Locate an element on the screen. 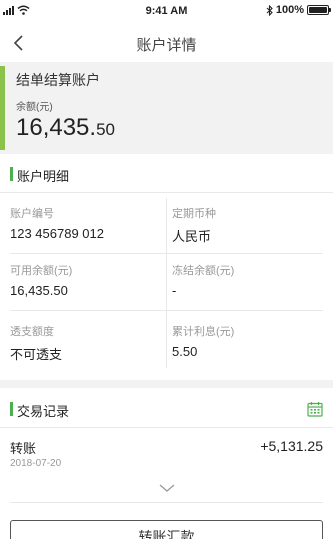 Image resolution: width=333 pixels, height=539 pixels. nav-bar: 账户详情 is located at coordinates (166, 43).